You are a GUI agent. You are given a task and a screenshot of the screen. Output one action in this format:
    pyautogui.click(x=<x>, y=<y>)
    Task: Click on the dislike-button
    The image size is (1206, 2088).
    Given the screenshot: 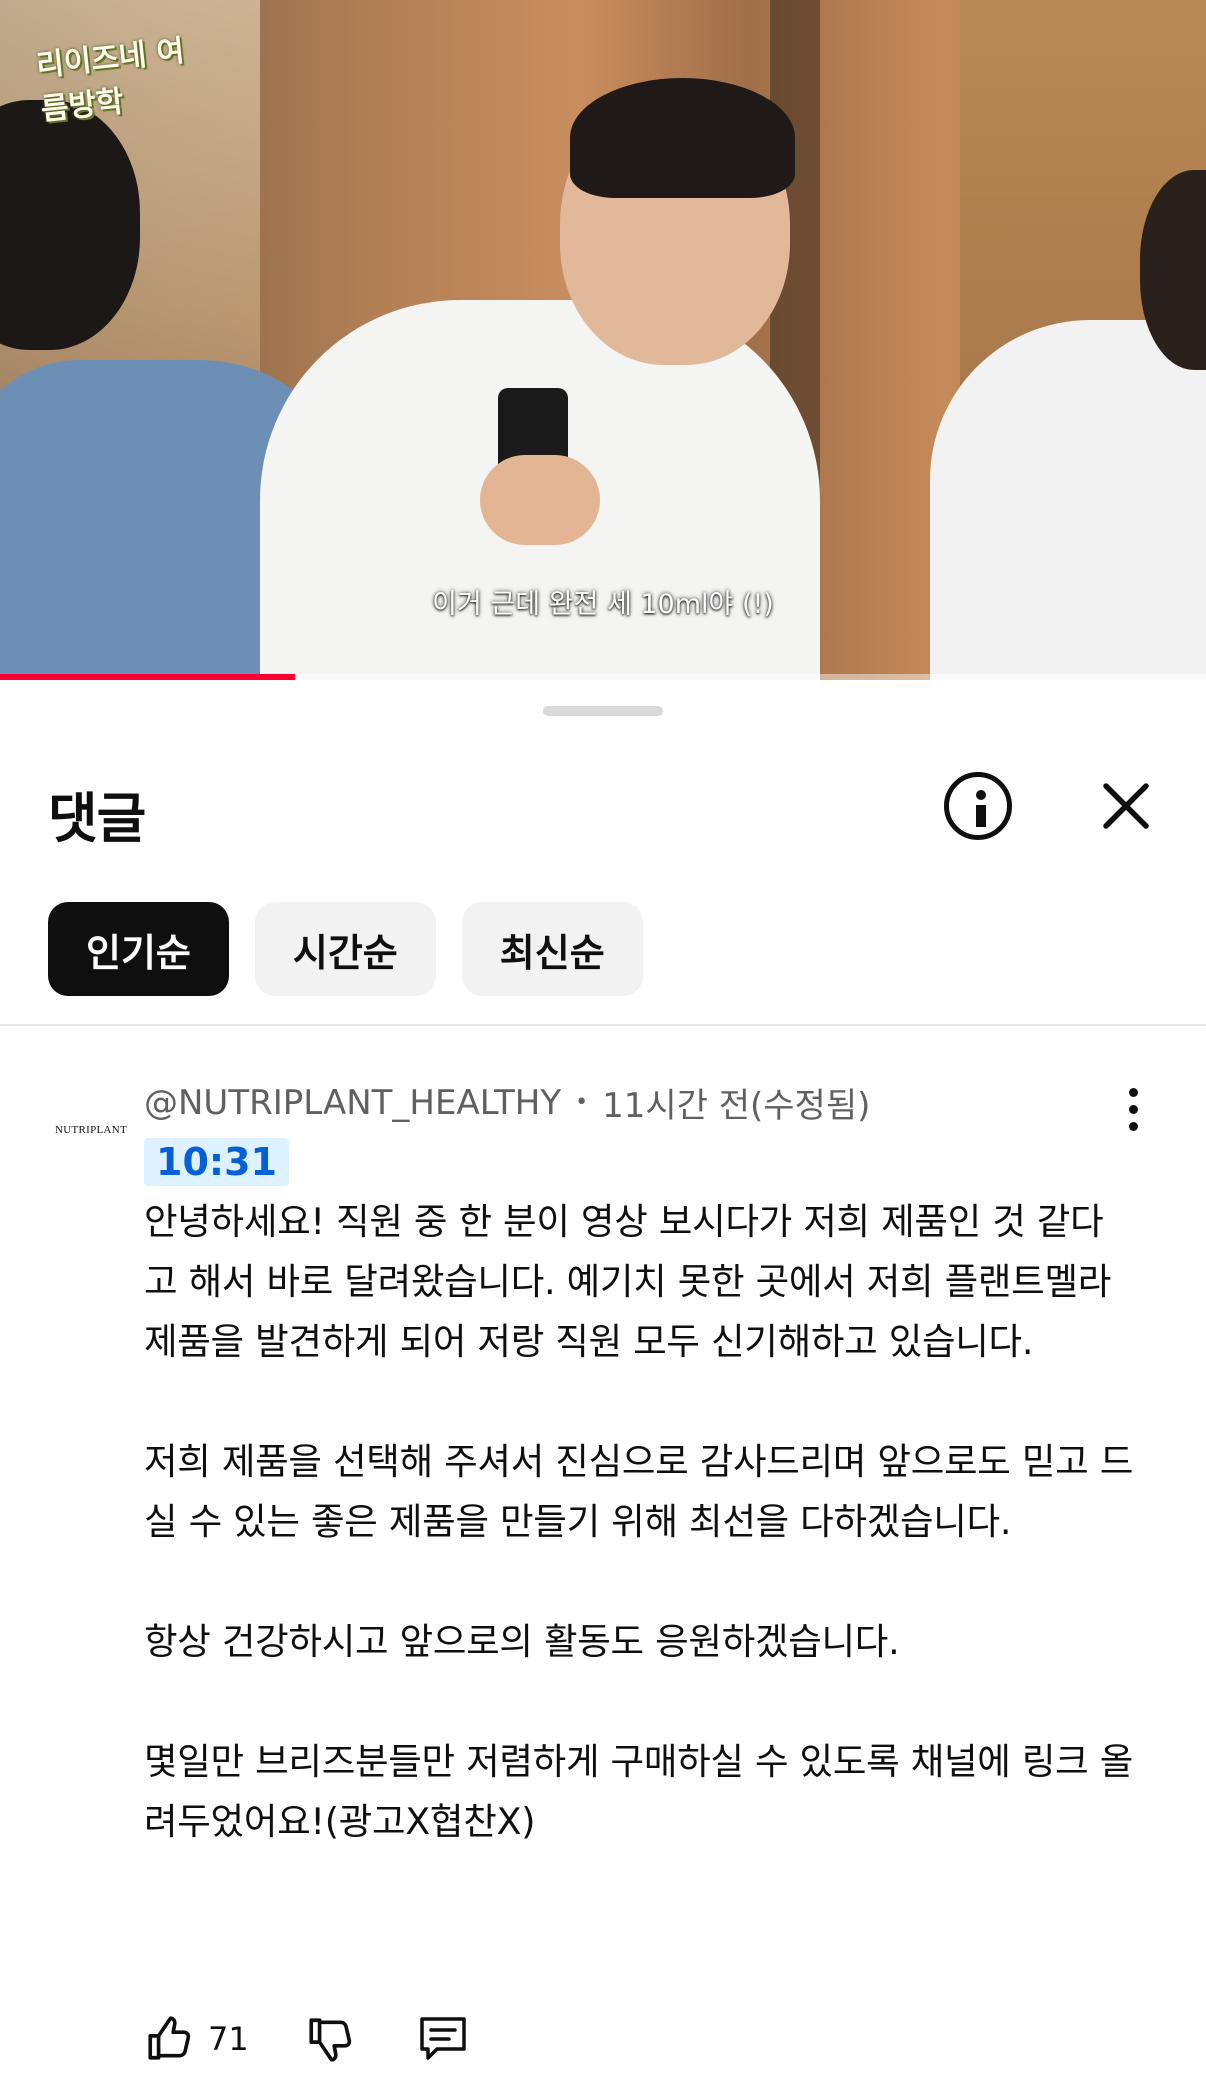 What is the action you would take?
    pyautogui.click(x=330, y=2039)
    